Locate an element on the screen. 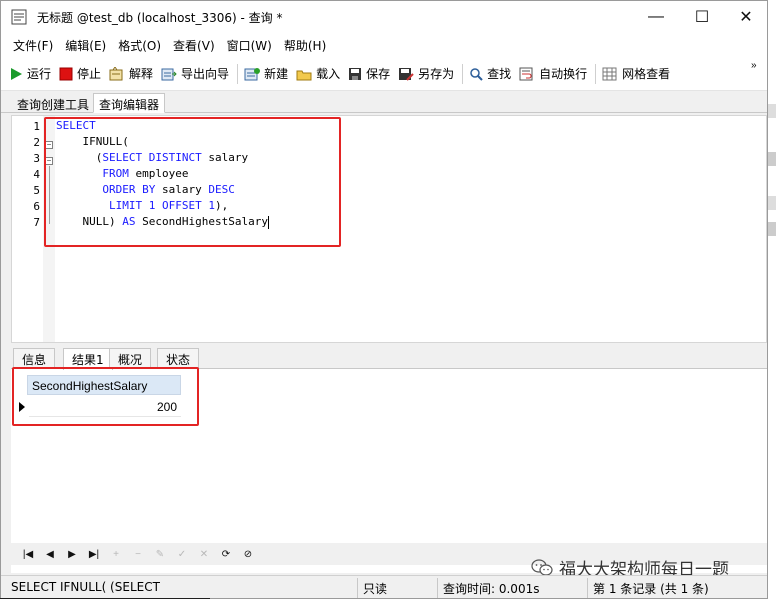 This screenshot has width=776, height=599. first-record-icon: |◀ is located at coordinates (28, 554).